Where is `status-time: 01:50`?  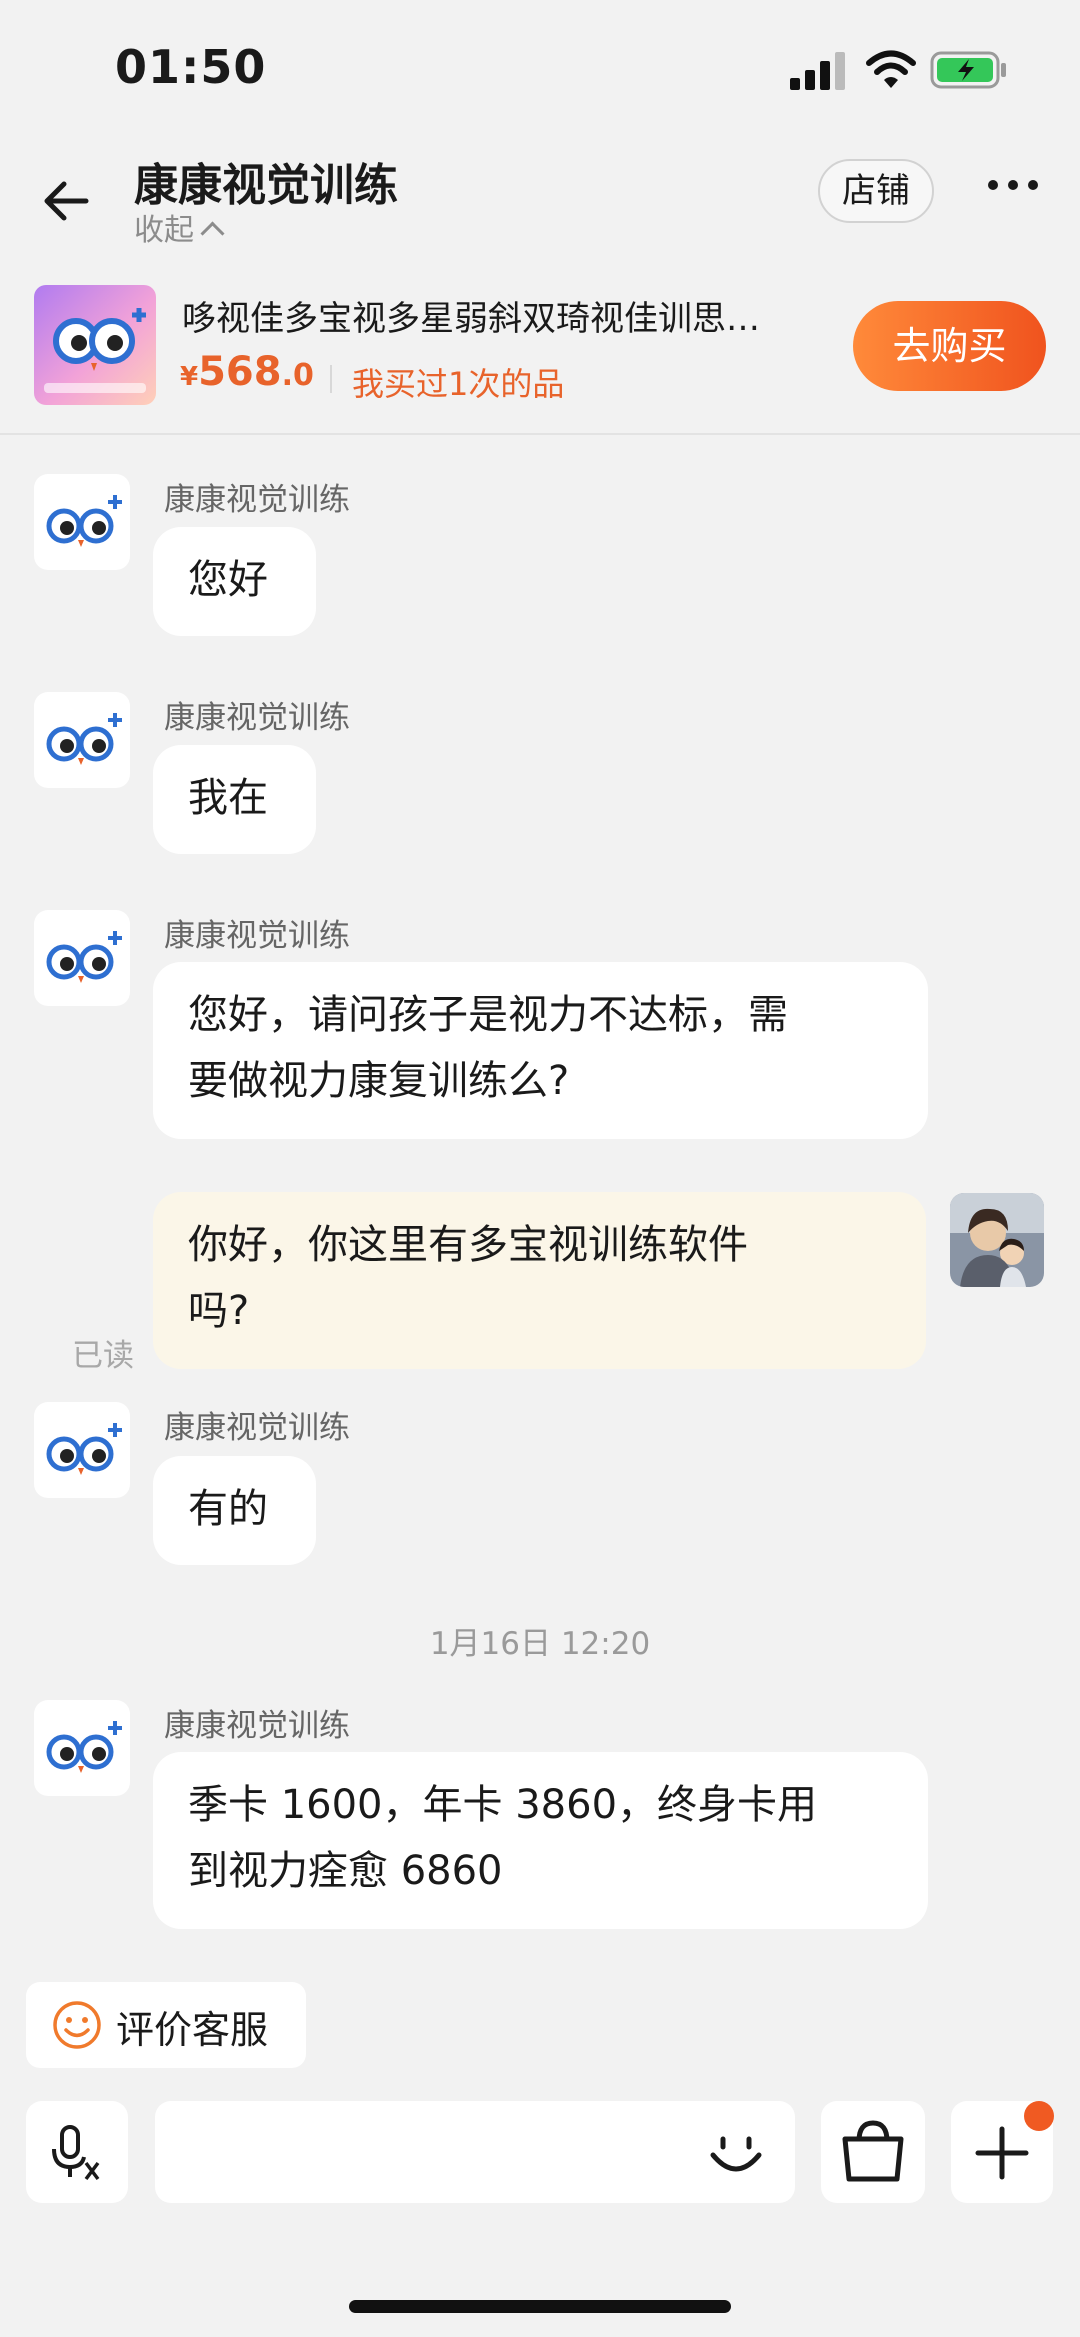
status-time: 01:50 is located at coordinates (191, 67).